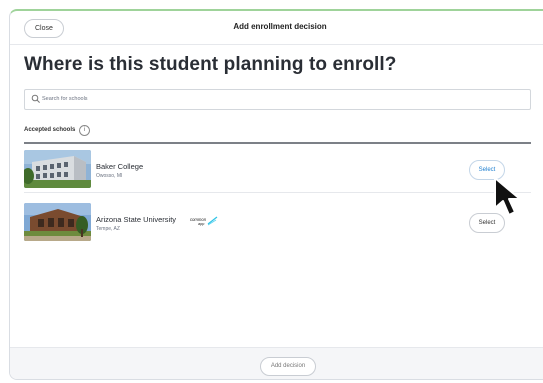 The image size is (543, 383). I want to click on section-divider, so click(277, 143).